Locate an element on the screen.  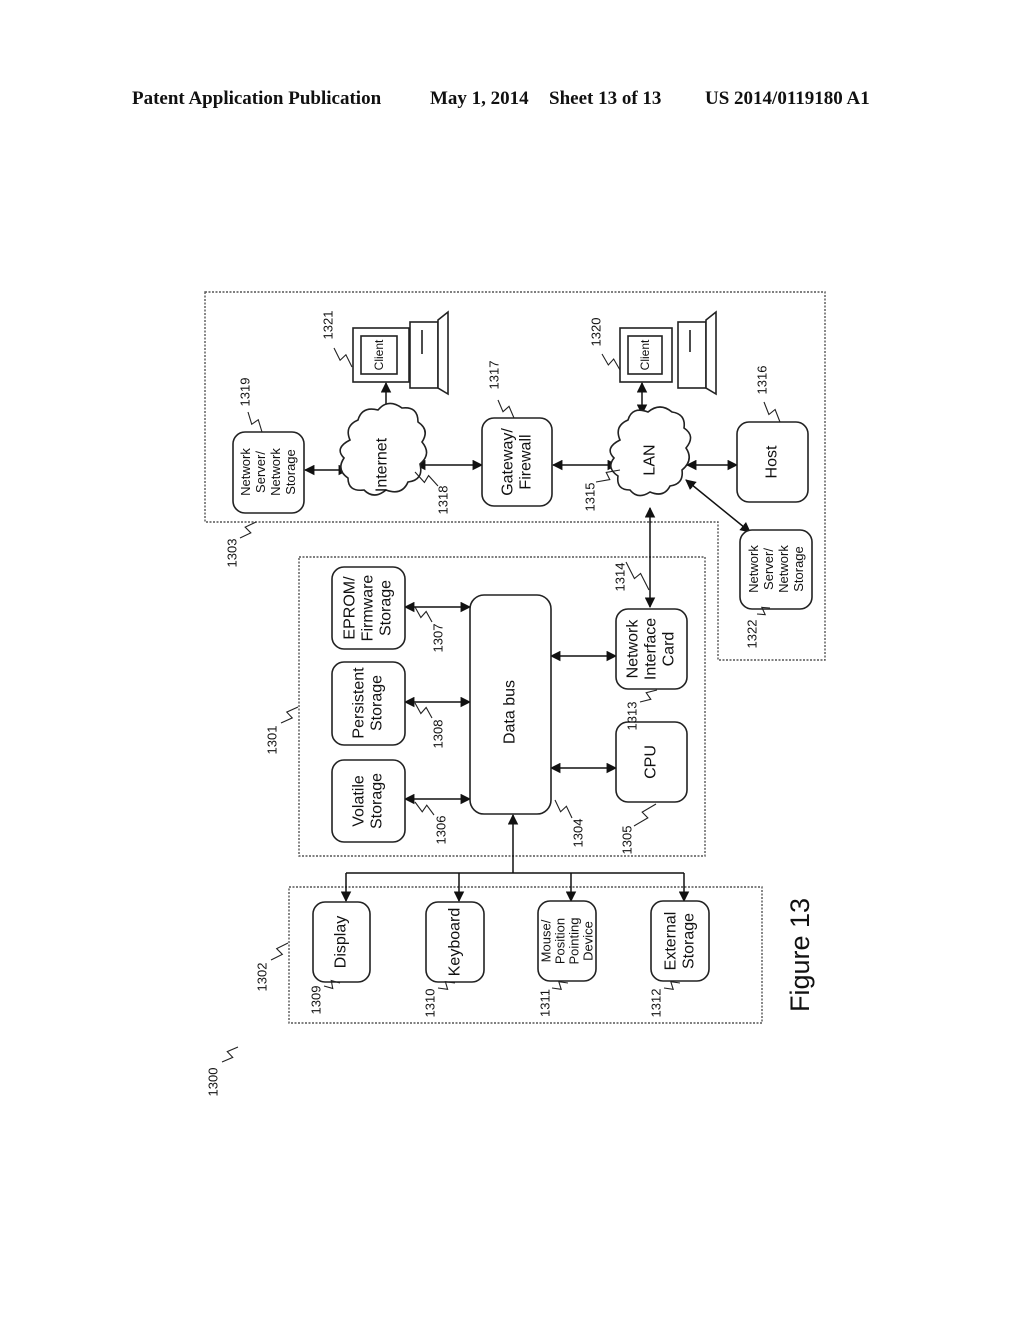
figure-caption: Figure 13 is located at coordinates (800, 955).